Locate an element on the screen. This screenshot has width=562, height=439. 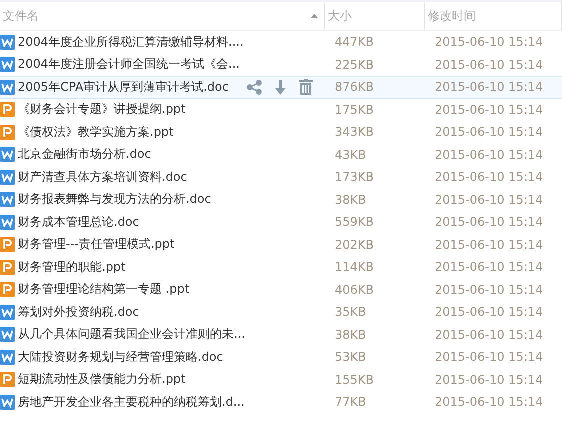
file-size: 173KB is located at coordinates (355, 177).